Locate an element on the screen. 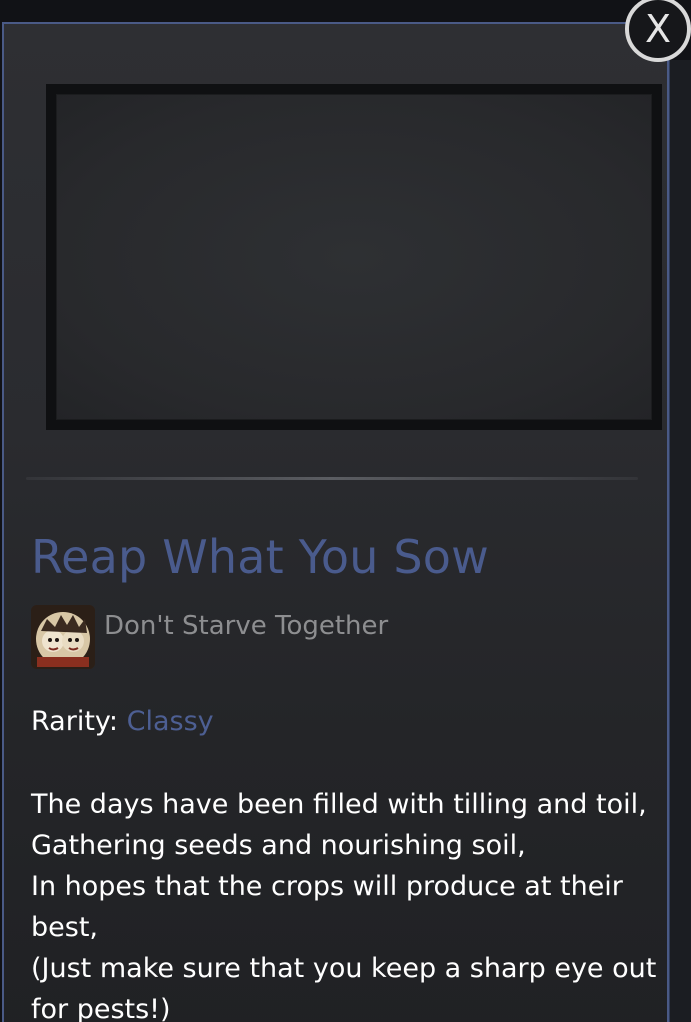 The image size is (691, 1022). item-title: Reap What You Sow is located at coordinates (260, 557).